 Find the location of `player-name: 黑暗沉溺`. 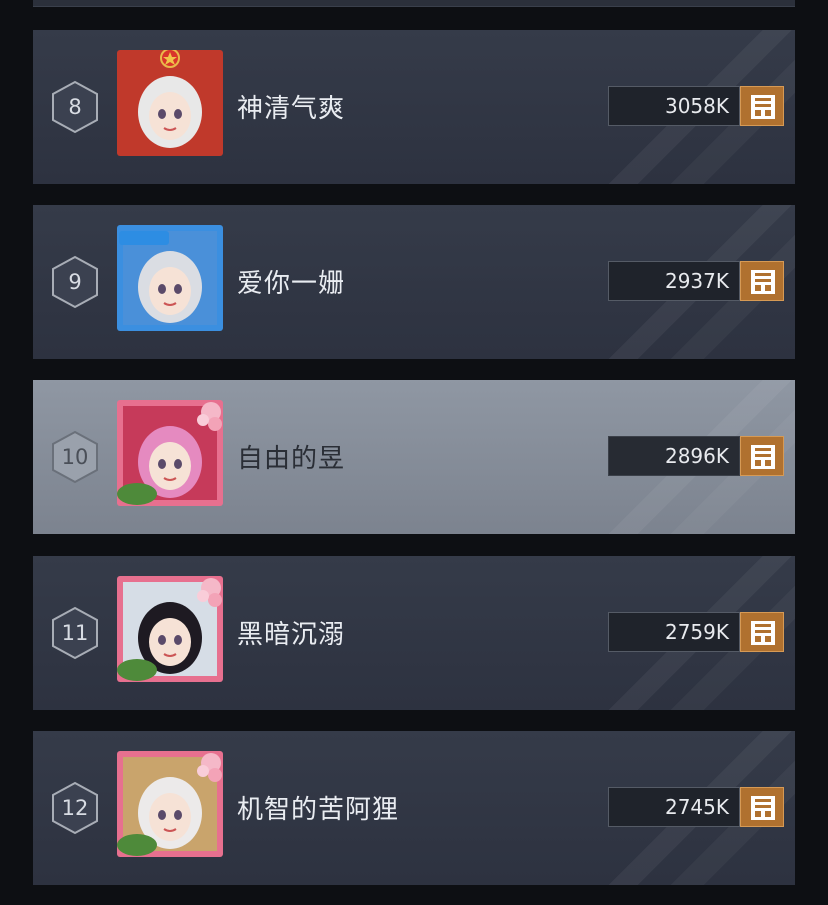

player-name: 黑暗沉溺 is located at coordinates (291, 635).